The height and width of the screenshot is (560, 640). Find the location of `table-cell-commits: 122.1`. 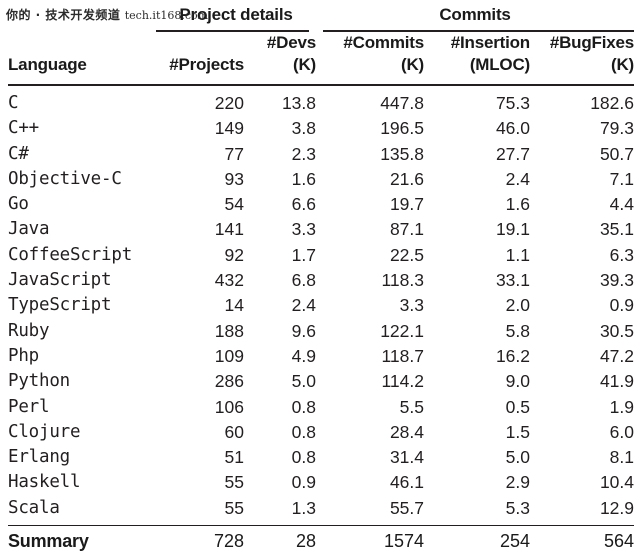

table-cell-commits: 122.1 is located at coordinates (402, 330).